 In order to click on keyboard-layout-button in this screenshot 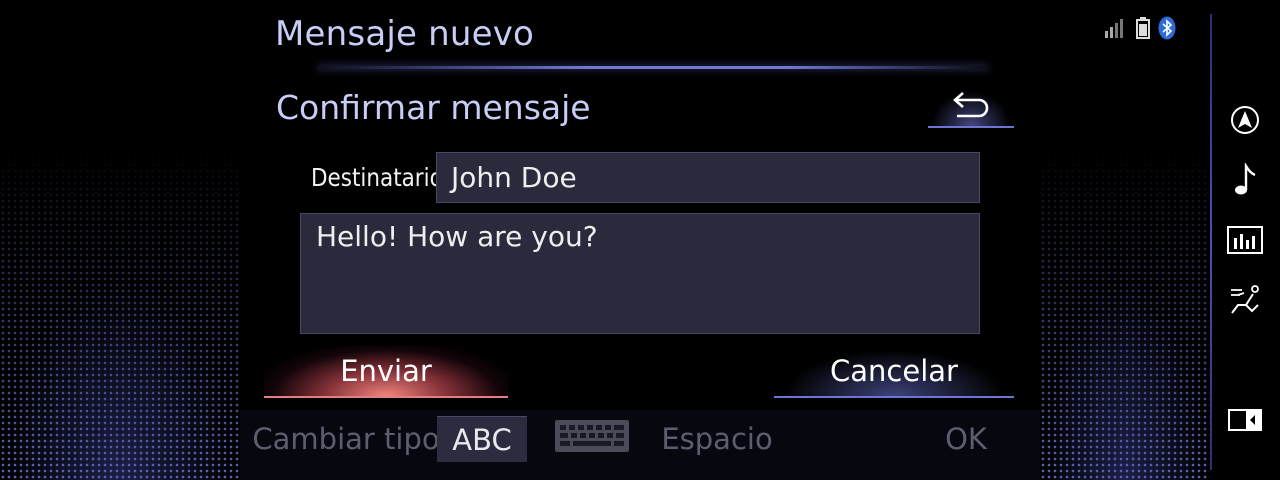, I will do `click(592, 439)`.